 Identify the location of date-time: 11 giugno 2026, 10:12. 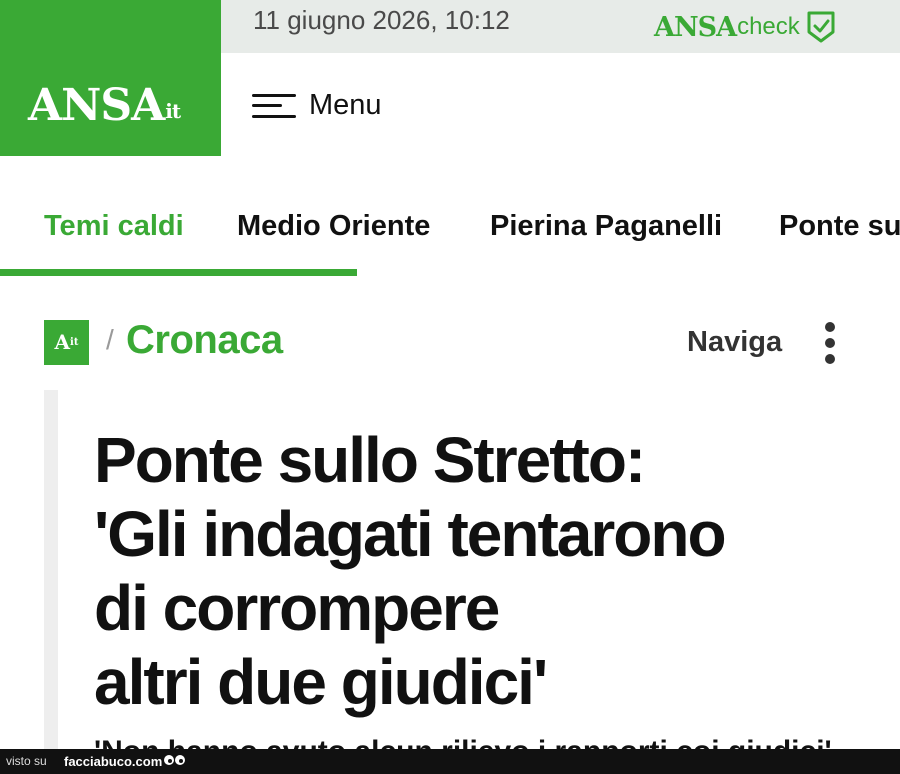
(381, 20).